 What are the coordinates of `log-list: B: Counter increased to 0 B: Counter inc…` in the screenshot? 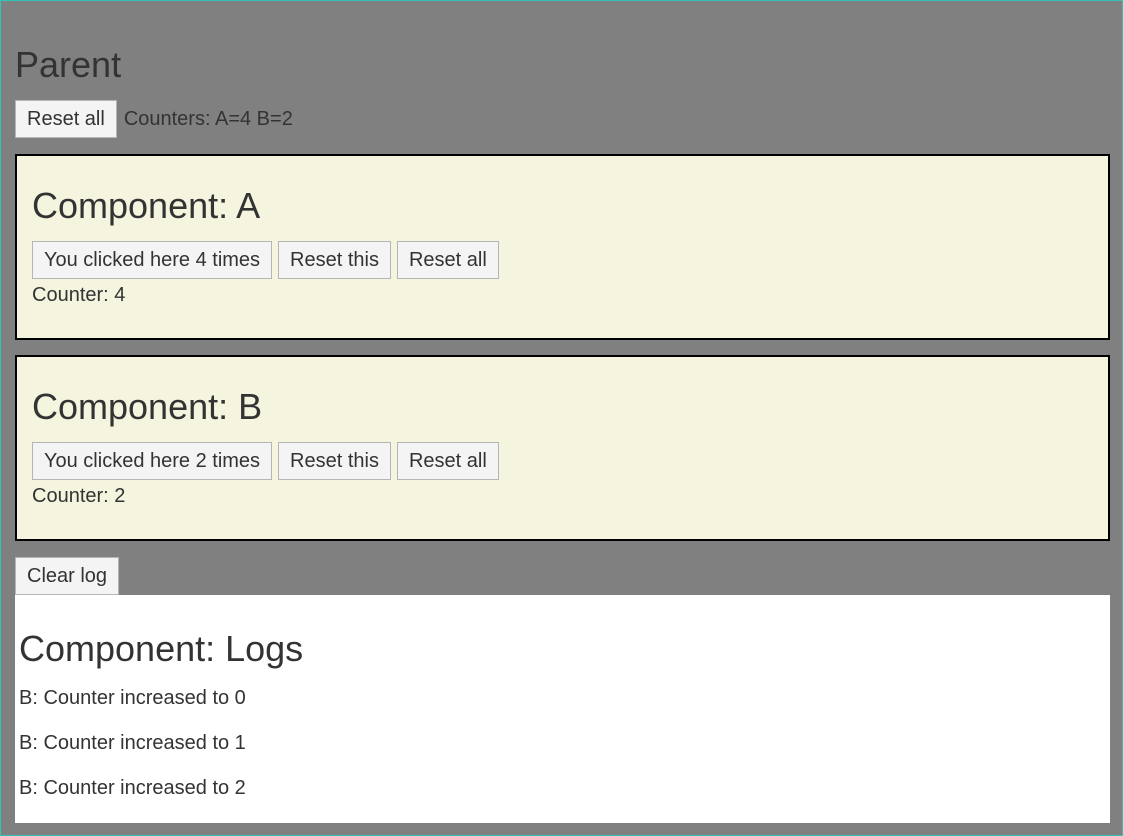 It's located at (132, 753).